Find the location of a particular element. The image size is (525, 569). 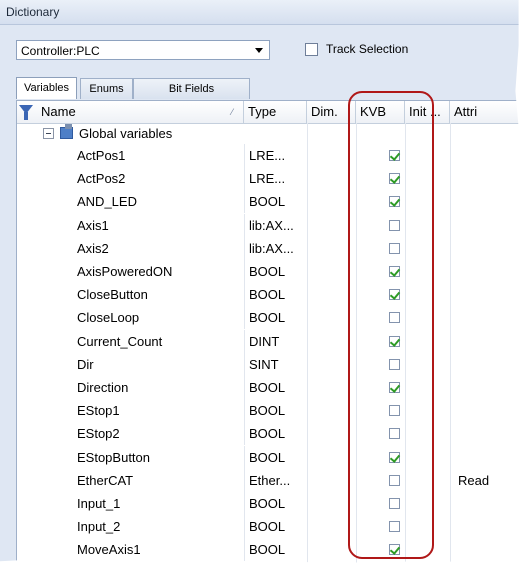

table-row: Current_Count DINT is located at coordinates (271, 341).